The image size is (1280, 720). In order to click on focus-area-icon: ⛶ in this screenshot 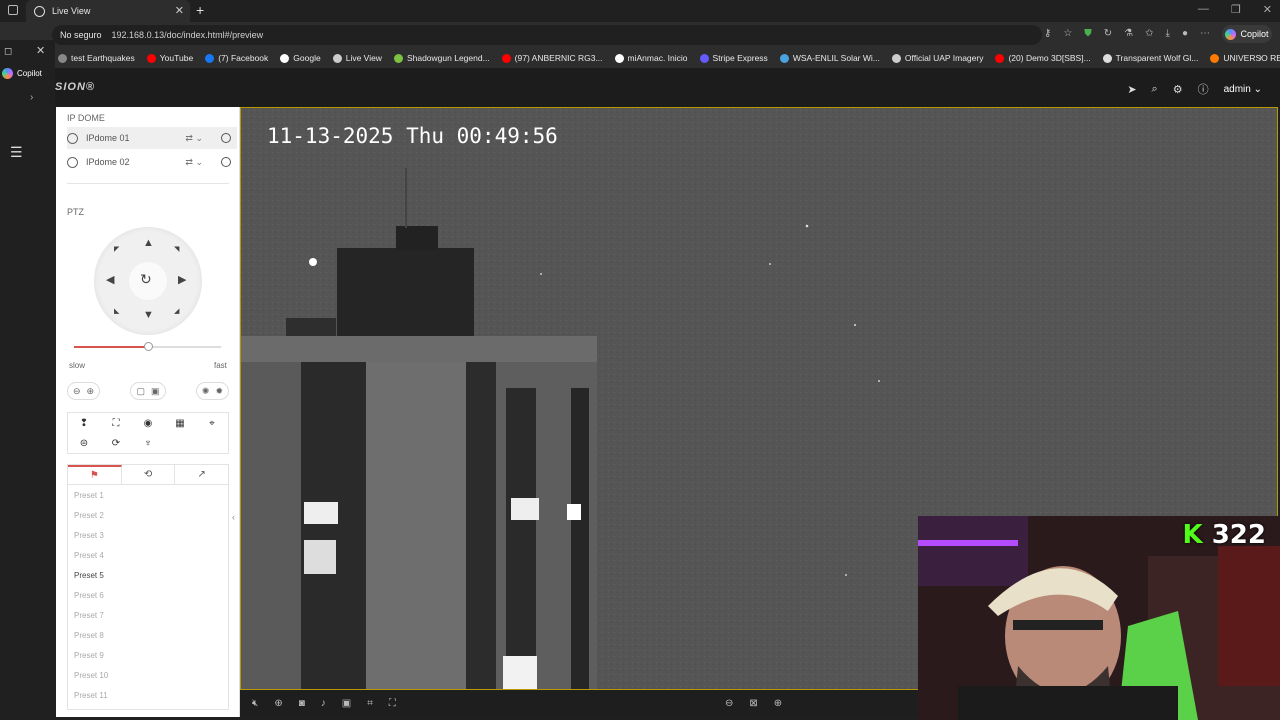, I will do `click(116, 423)`.